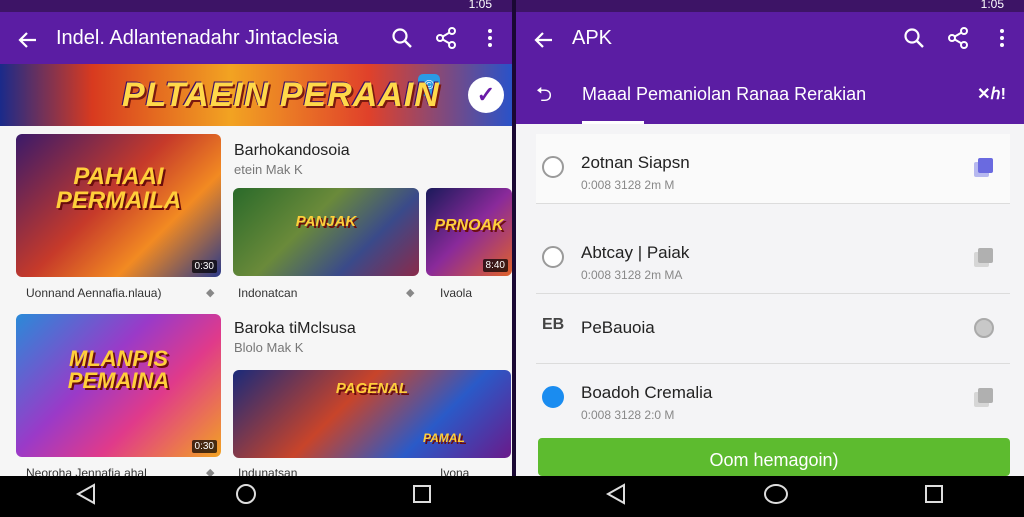 The image size is (1024, 517). Describe the element at coordinates (326, 222) in the screenshot. I see `thumbnail-art-text: PANJAK` at that location.